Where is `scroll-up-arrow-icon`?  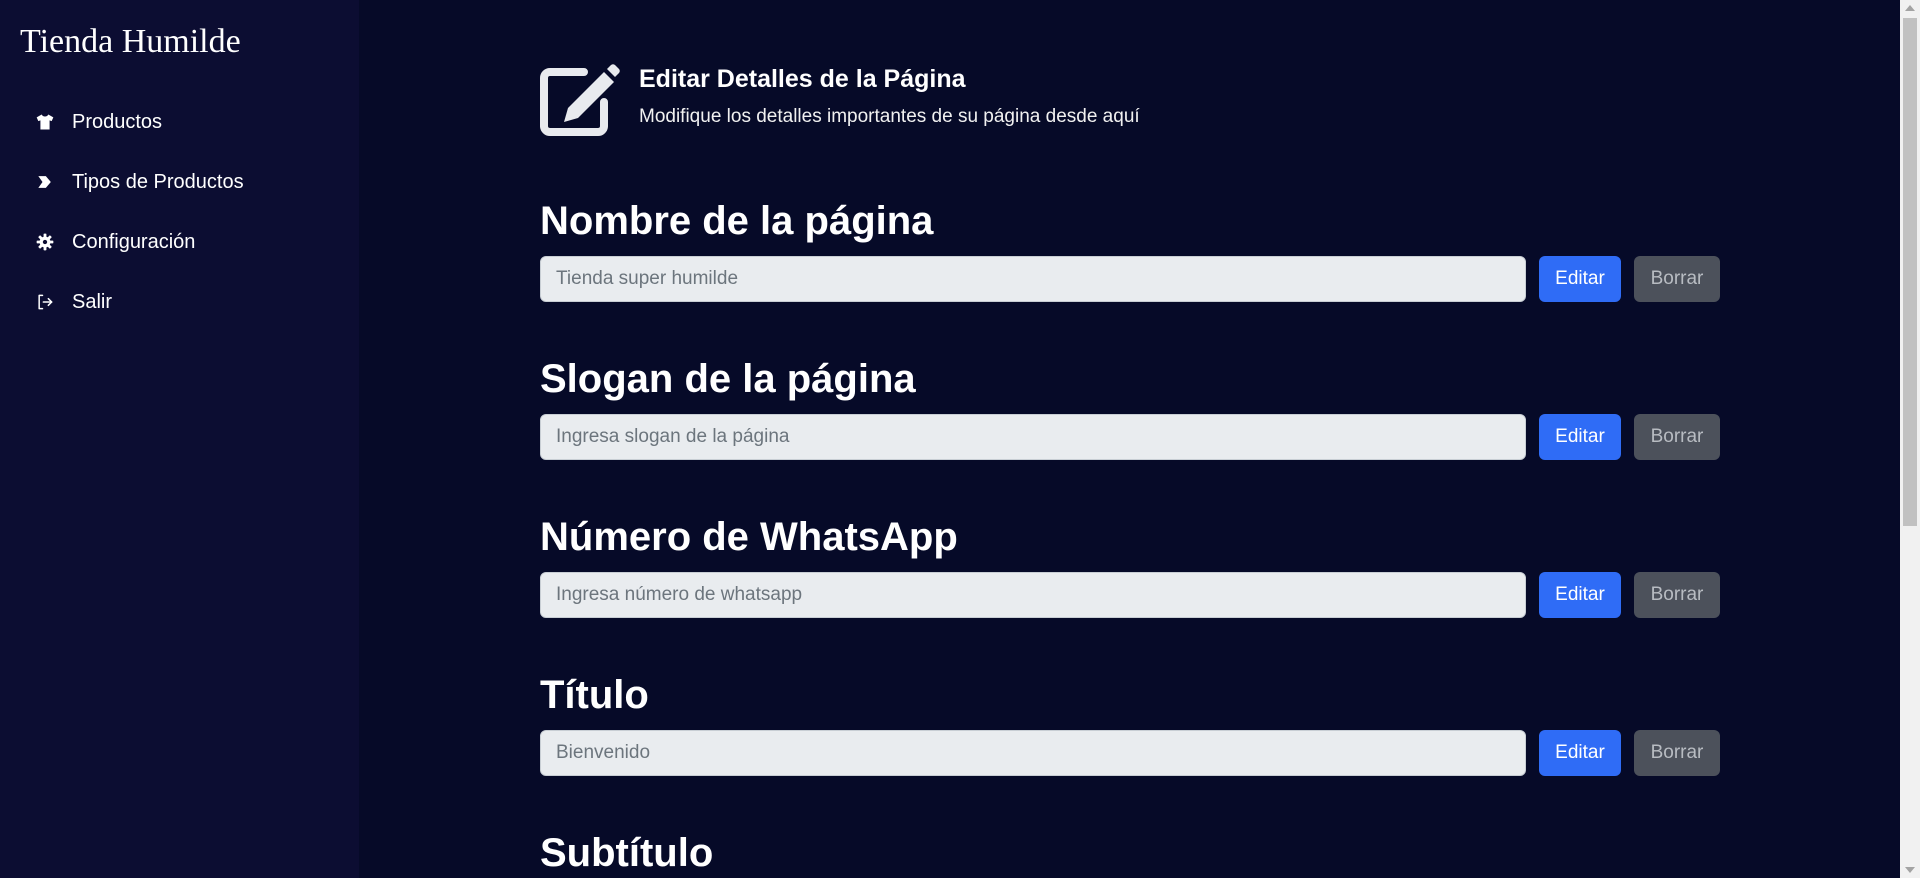
scroll-up-arrow-icon is located at coordinates (1910, 8).